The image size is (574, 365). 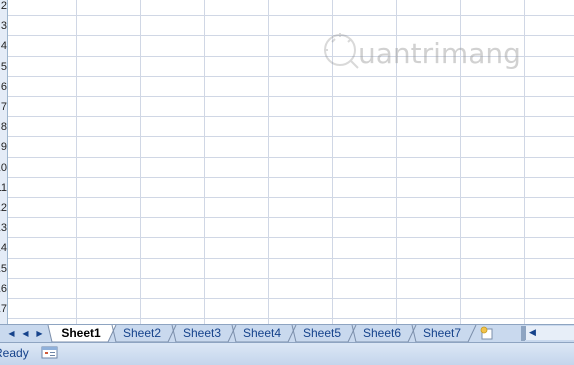 I want to click on status-text: Ready, so click(x=14, y=353).